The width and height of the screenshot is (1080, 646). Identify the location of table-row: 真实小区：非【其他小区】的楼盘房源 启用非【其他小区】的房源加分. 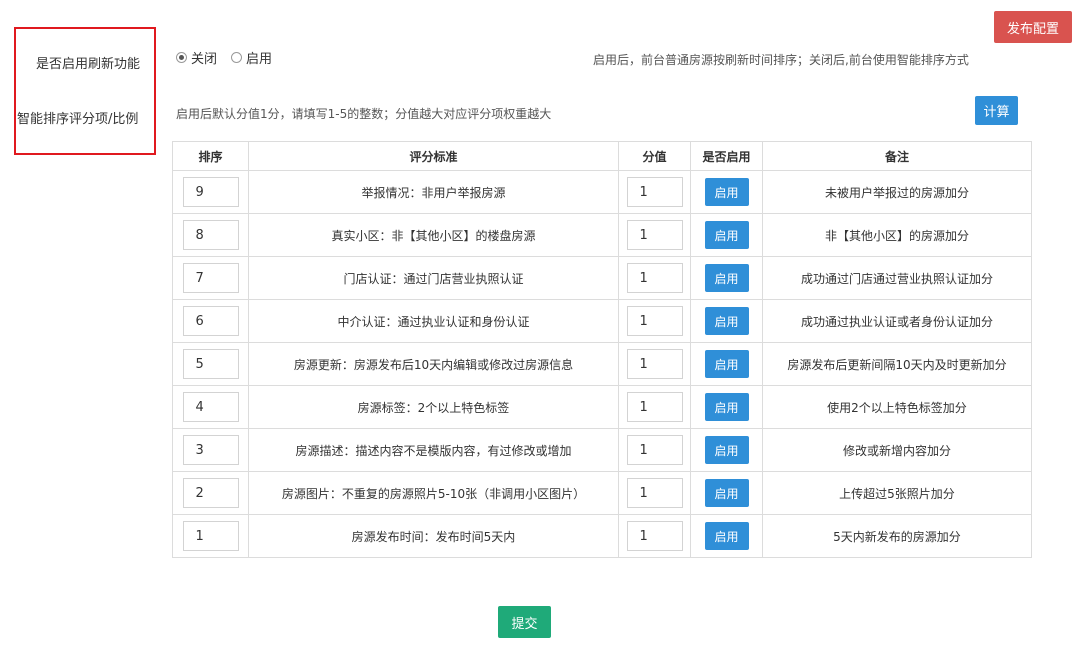
(602, 235).